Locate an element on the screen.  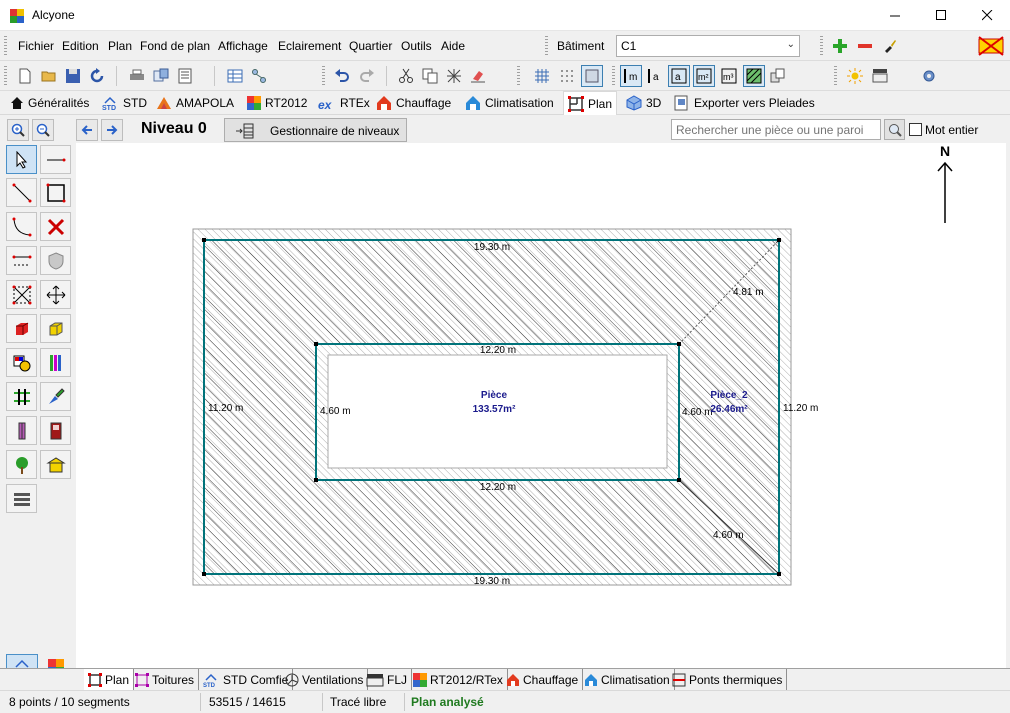
bottom-tab-toitures: Toitures is located at coordinates (165, 679).